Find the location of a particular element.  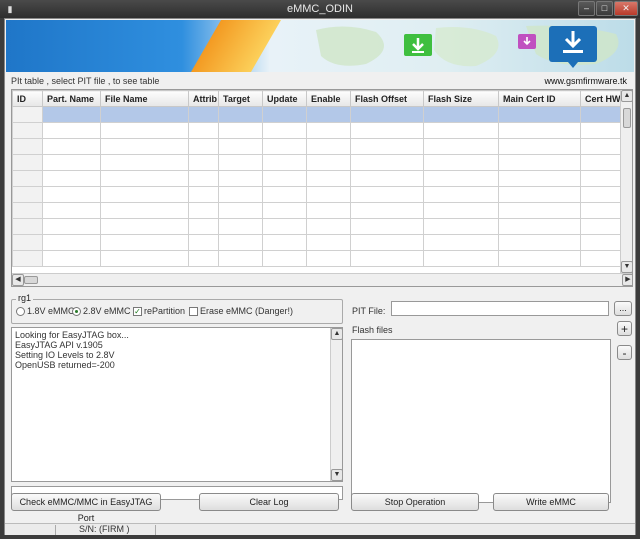

column-header-main-cert-id: Main Cert ID is located at coordinates (539, 98).